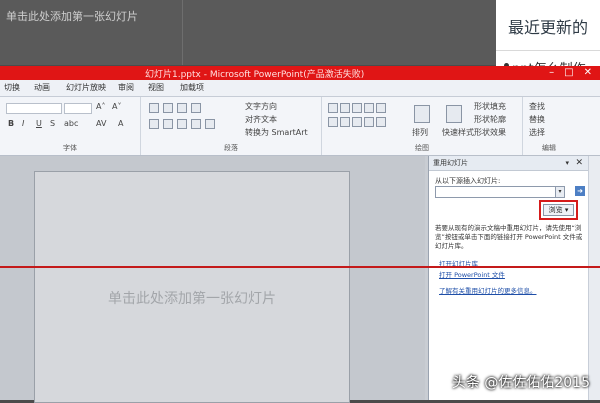 Image resolution: width=600 pixels, height=403 pixels. What do you see at coordinates (86, 87) in the screenshot?
I see `tab-slideshow: 幻灯片放映` at bounding box center [86, 87].